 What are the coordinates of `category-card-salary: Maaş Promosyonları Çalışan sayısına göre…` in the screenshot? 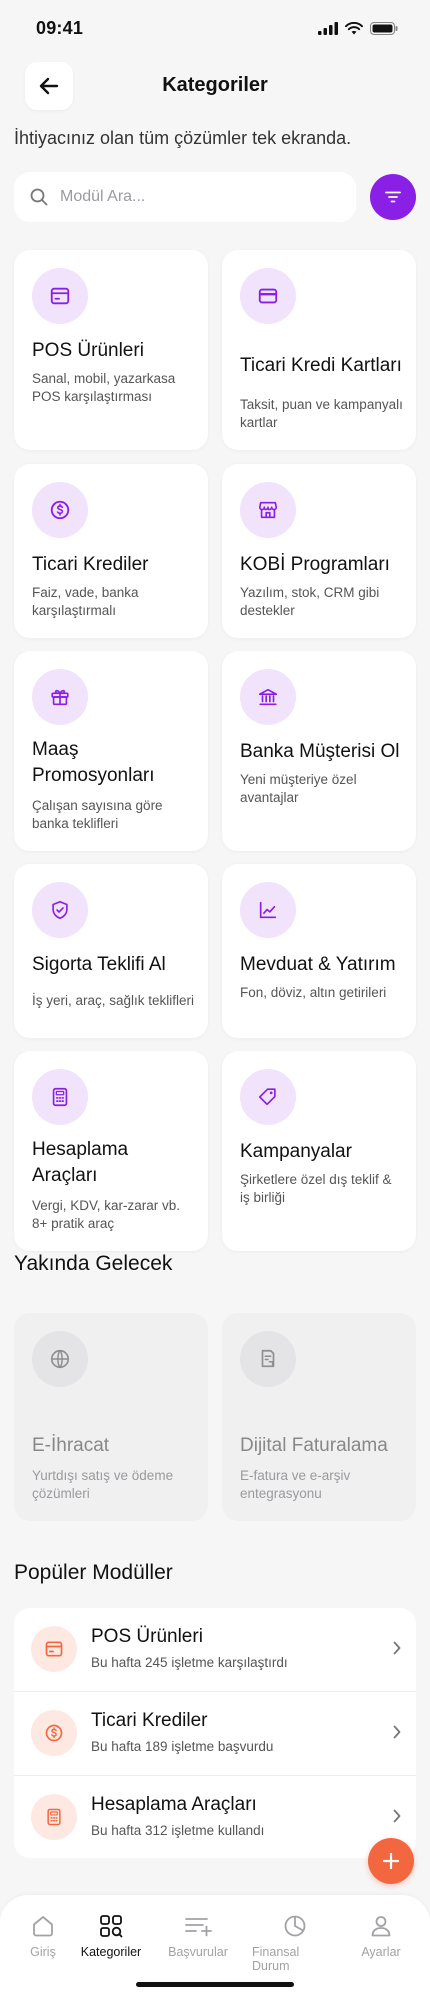 It's located at (111, 751).